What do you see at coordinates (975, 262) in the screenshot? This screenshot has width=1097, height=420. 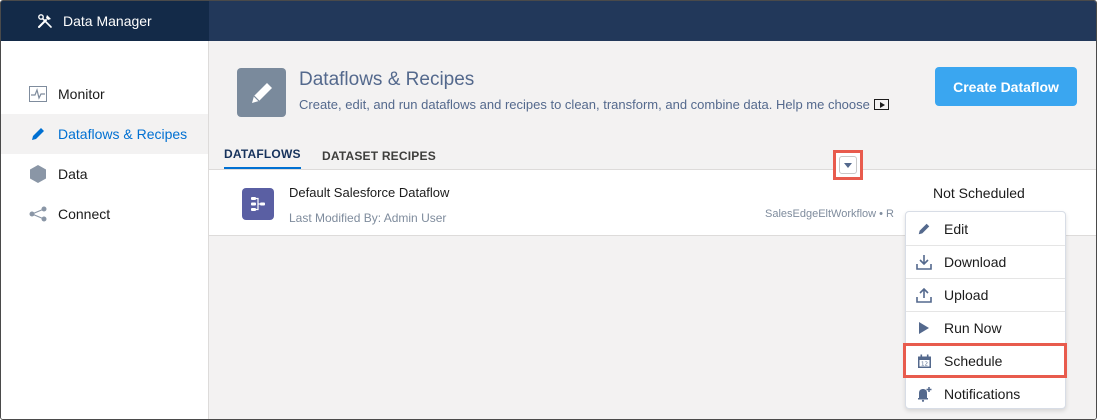 I see `menu-item-label: Download` at bounding box center [975, 262].